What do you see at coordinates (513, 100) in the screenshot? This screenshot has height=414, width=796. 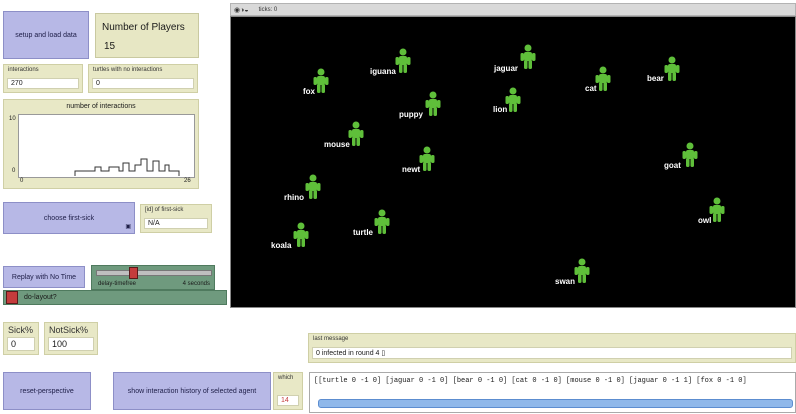 I see `agent-lion-icon` at bounding box center [513, 100].